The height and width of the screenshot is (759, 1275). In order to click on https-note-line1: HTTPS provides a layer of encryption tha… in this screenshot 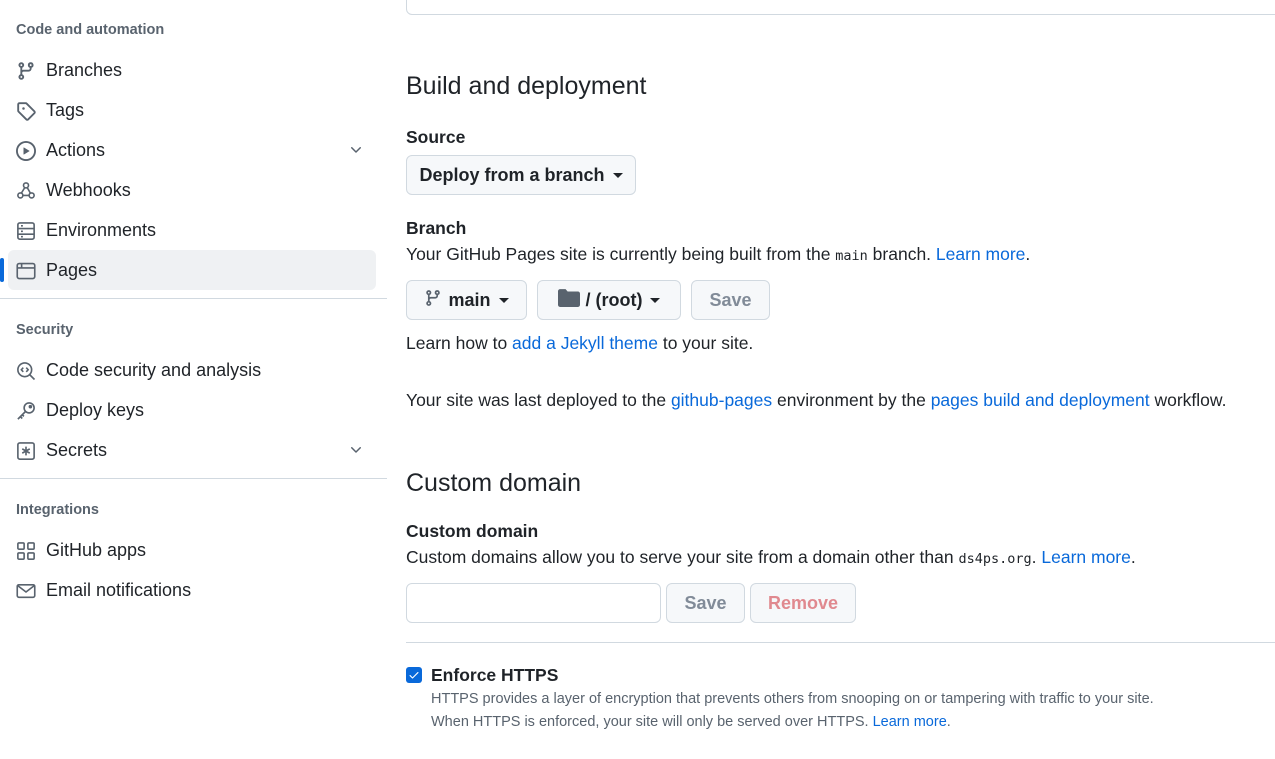, I will do `click(792, 699)`.